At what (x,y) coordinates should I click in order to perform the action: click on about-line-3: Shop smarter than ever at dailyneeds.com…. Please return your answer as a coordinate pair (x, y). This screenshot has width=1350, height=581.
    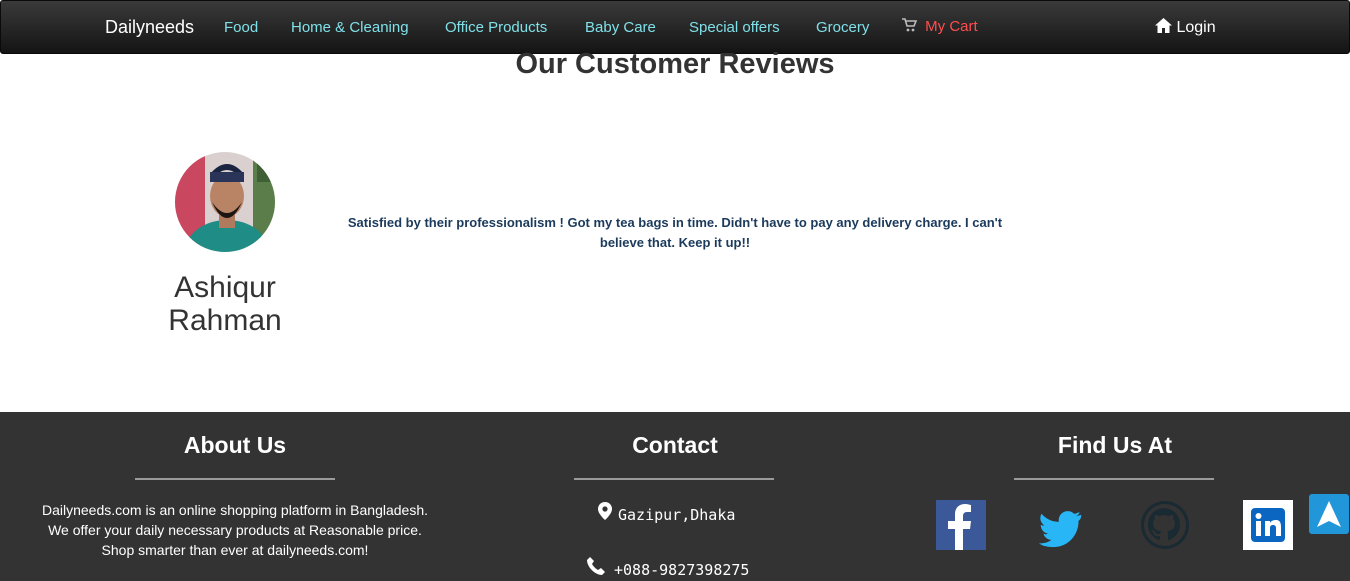
    Looking at the image, I should click on (235, 550).